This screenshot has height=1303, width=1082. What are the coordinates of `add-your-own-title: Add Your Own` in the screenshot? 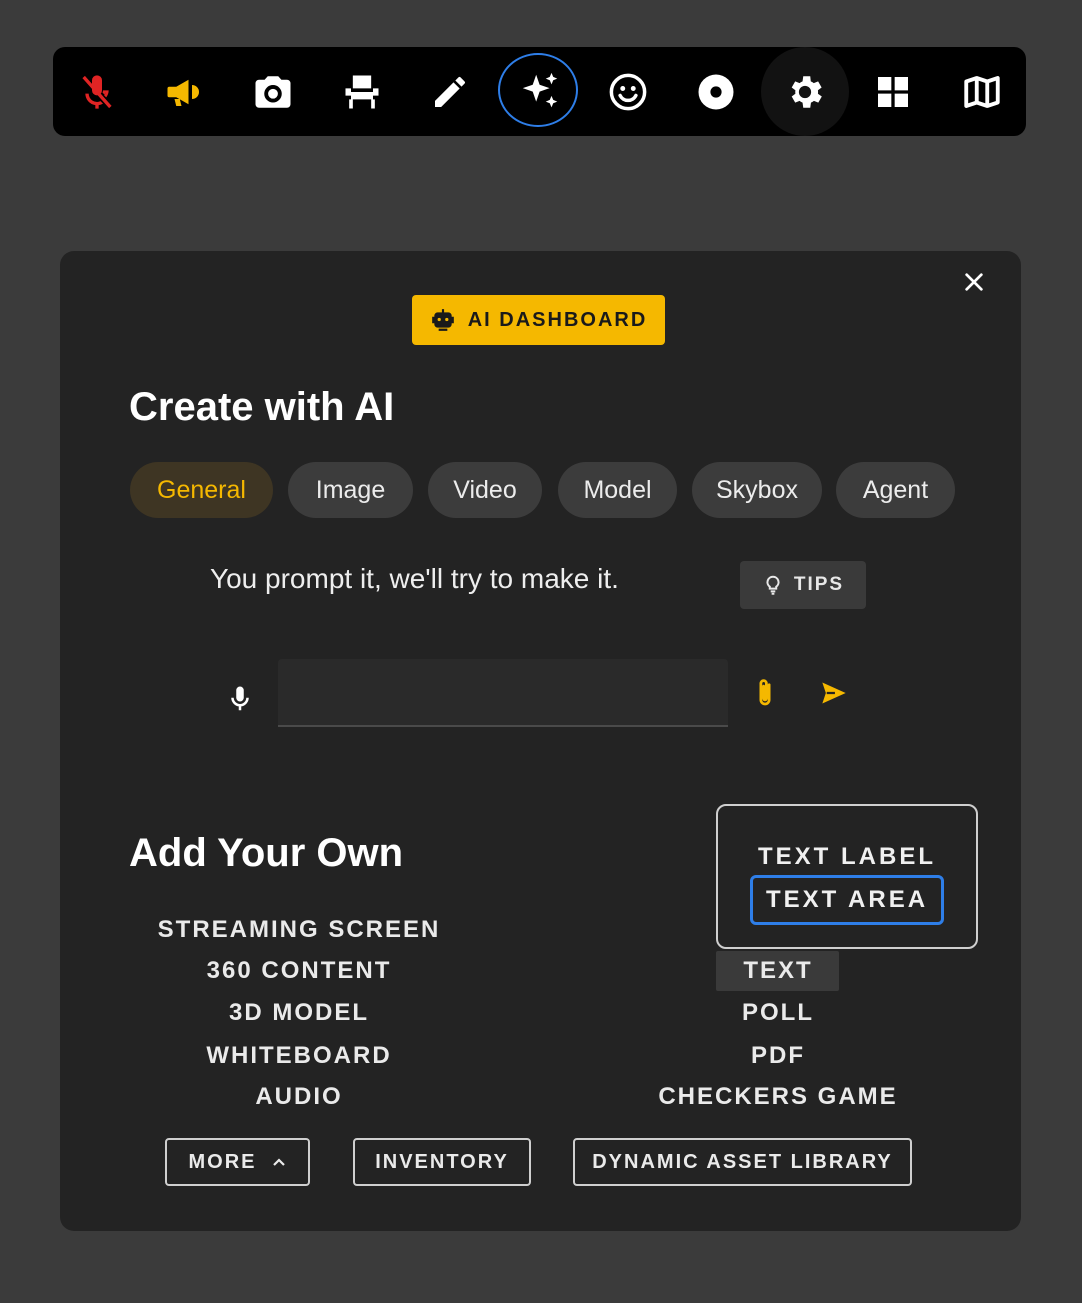 It's located at (266, 853).